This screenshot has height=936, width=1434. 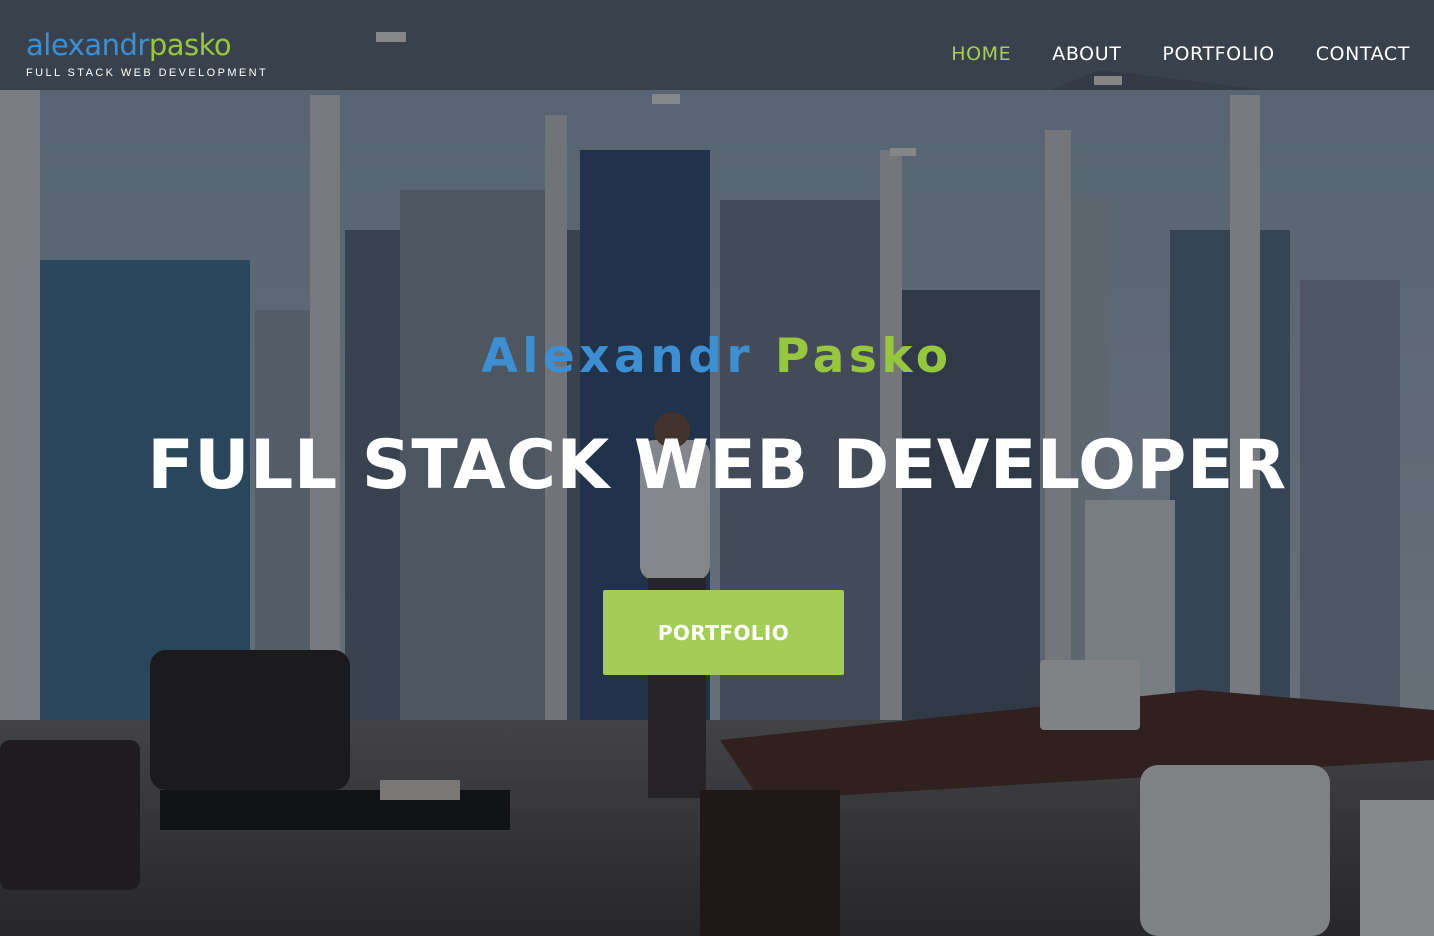 What do you see at coordinates (618, 356) in the screenshot?
I see `hero-first-name: Alexandr` at bounding box center [618, 356].